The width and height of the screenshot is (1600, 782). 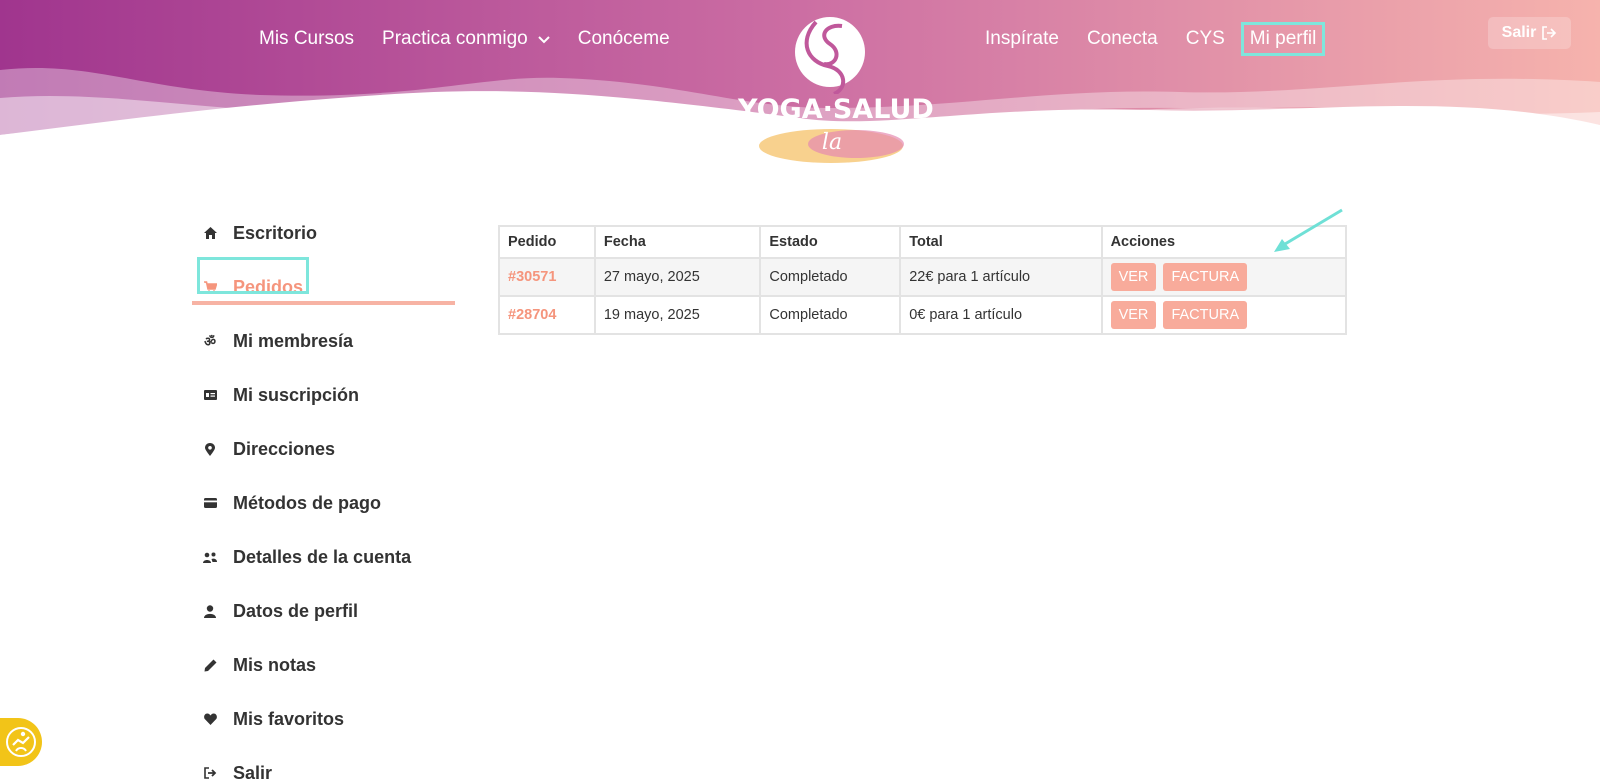 I want to click on order-date: 27 mayo, 2025, so click(x=677, y=277).